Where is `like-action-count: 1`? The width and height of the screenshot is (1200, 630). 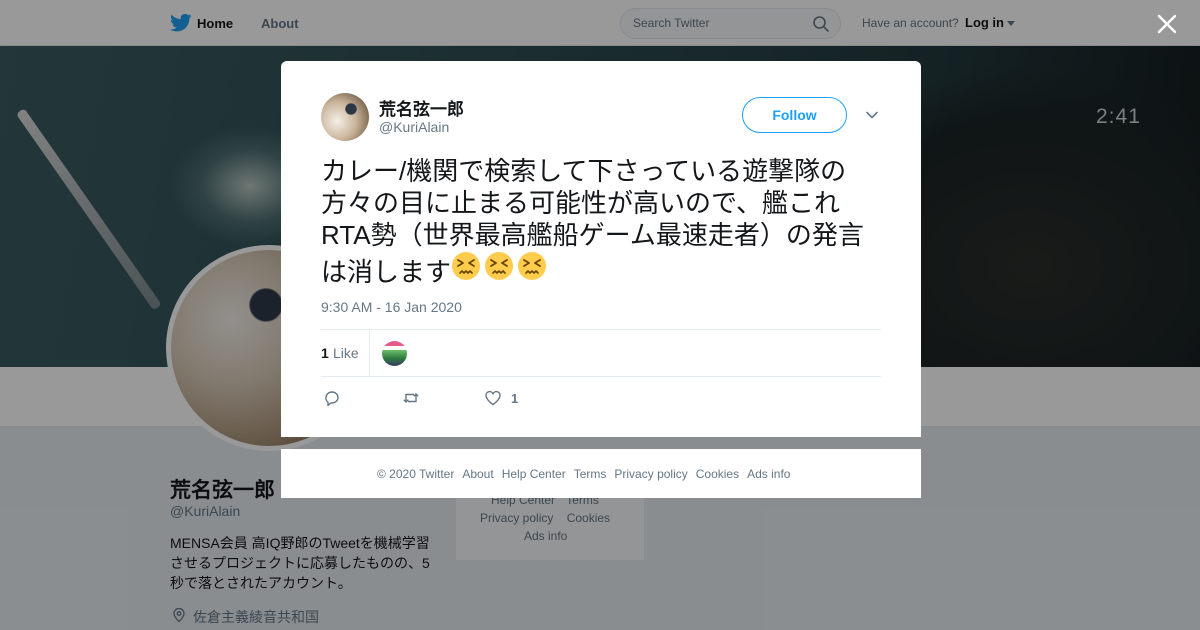
like-action-count: 1 is located at coordinates (514, 398).